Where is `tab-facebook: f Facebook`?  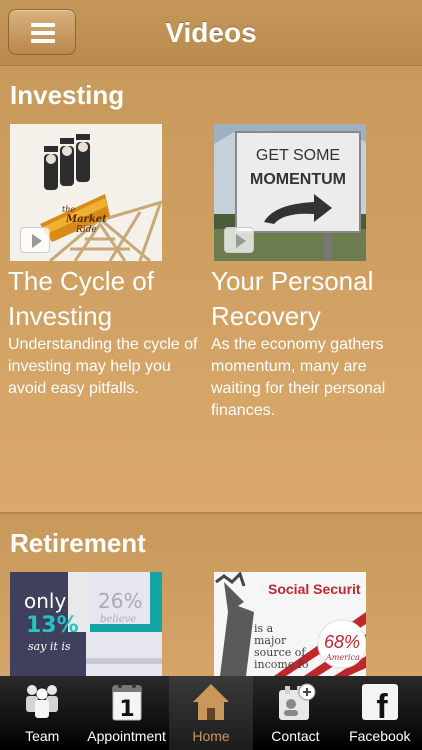 tab-facebook: f Facebook is located at coordinates (380, 713).